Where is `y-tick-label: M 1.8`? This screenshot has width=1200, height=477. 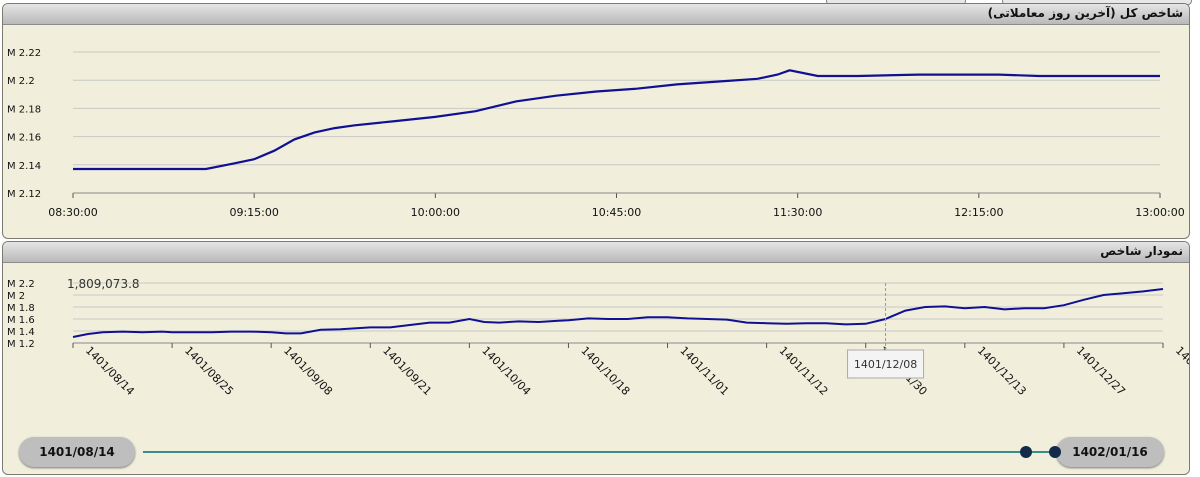
y-tick-label: M 1.8 is located at coordinates (21, 308).